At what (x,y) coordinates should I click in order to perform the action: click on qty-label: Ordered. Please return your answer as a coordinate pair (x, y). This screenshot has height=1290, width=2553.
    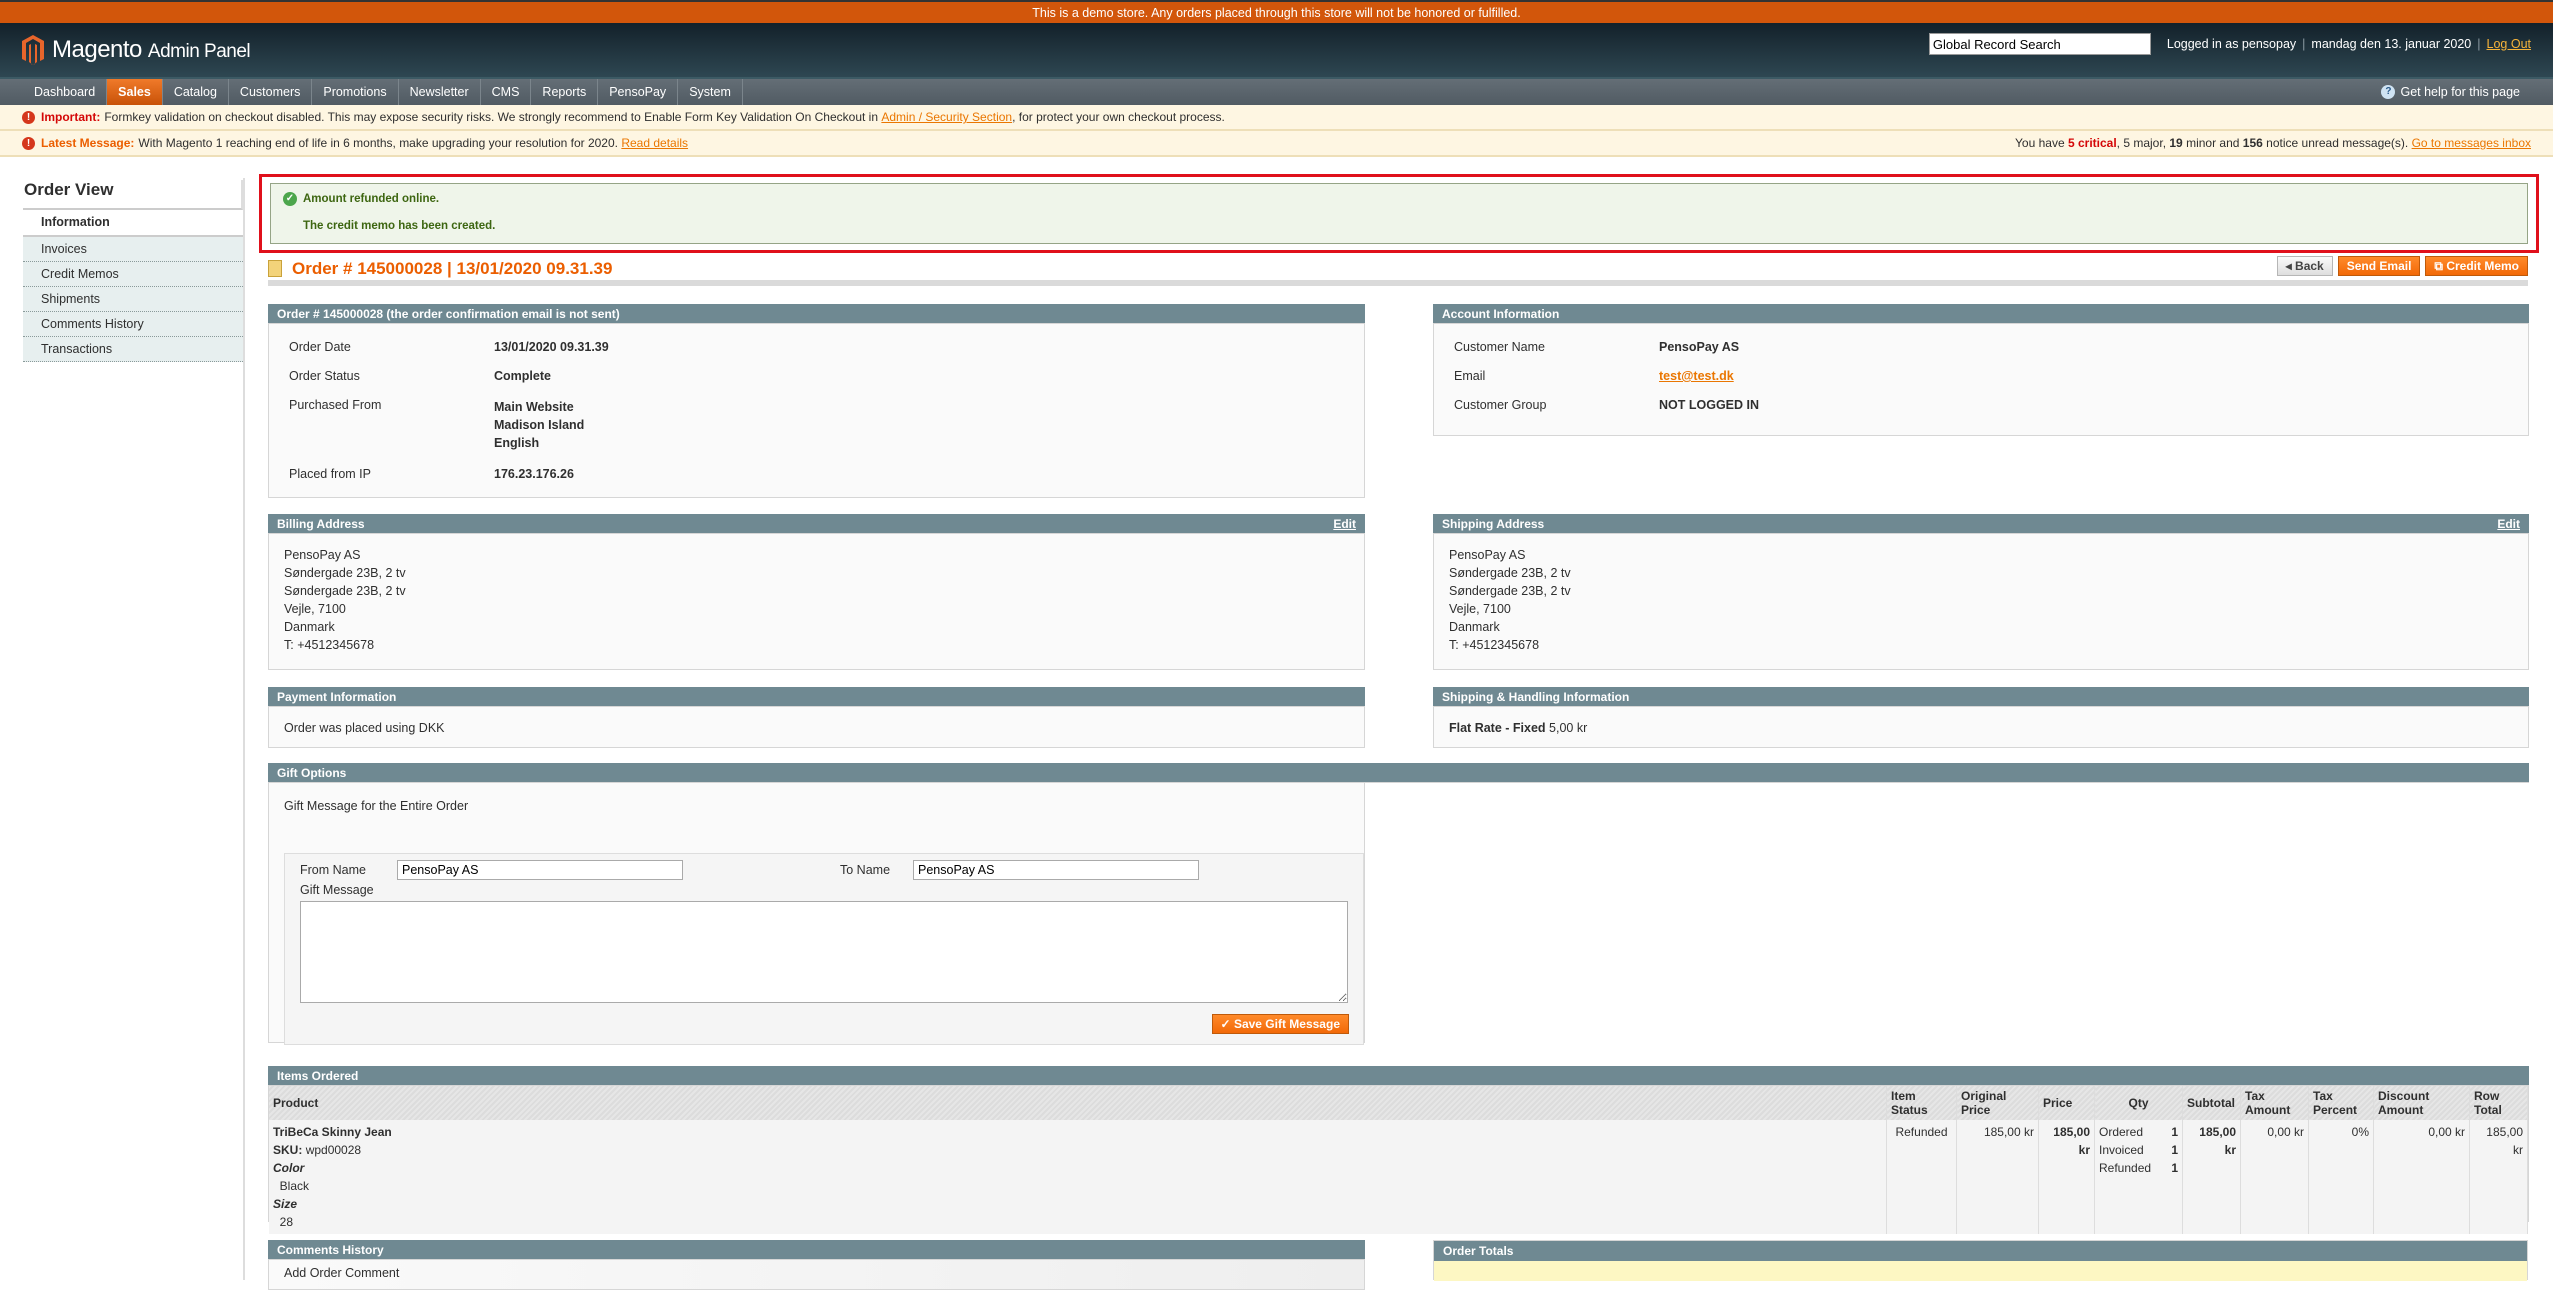
    Looking at the image, I should click on (2121, 1132).